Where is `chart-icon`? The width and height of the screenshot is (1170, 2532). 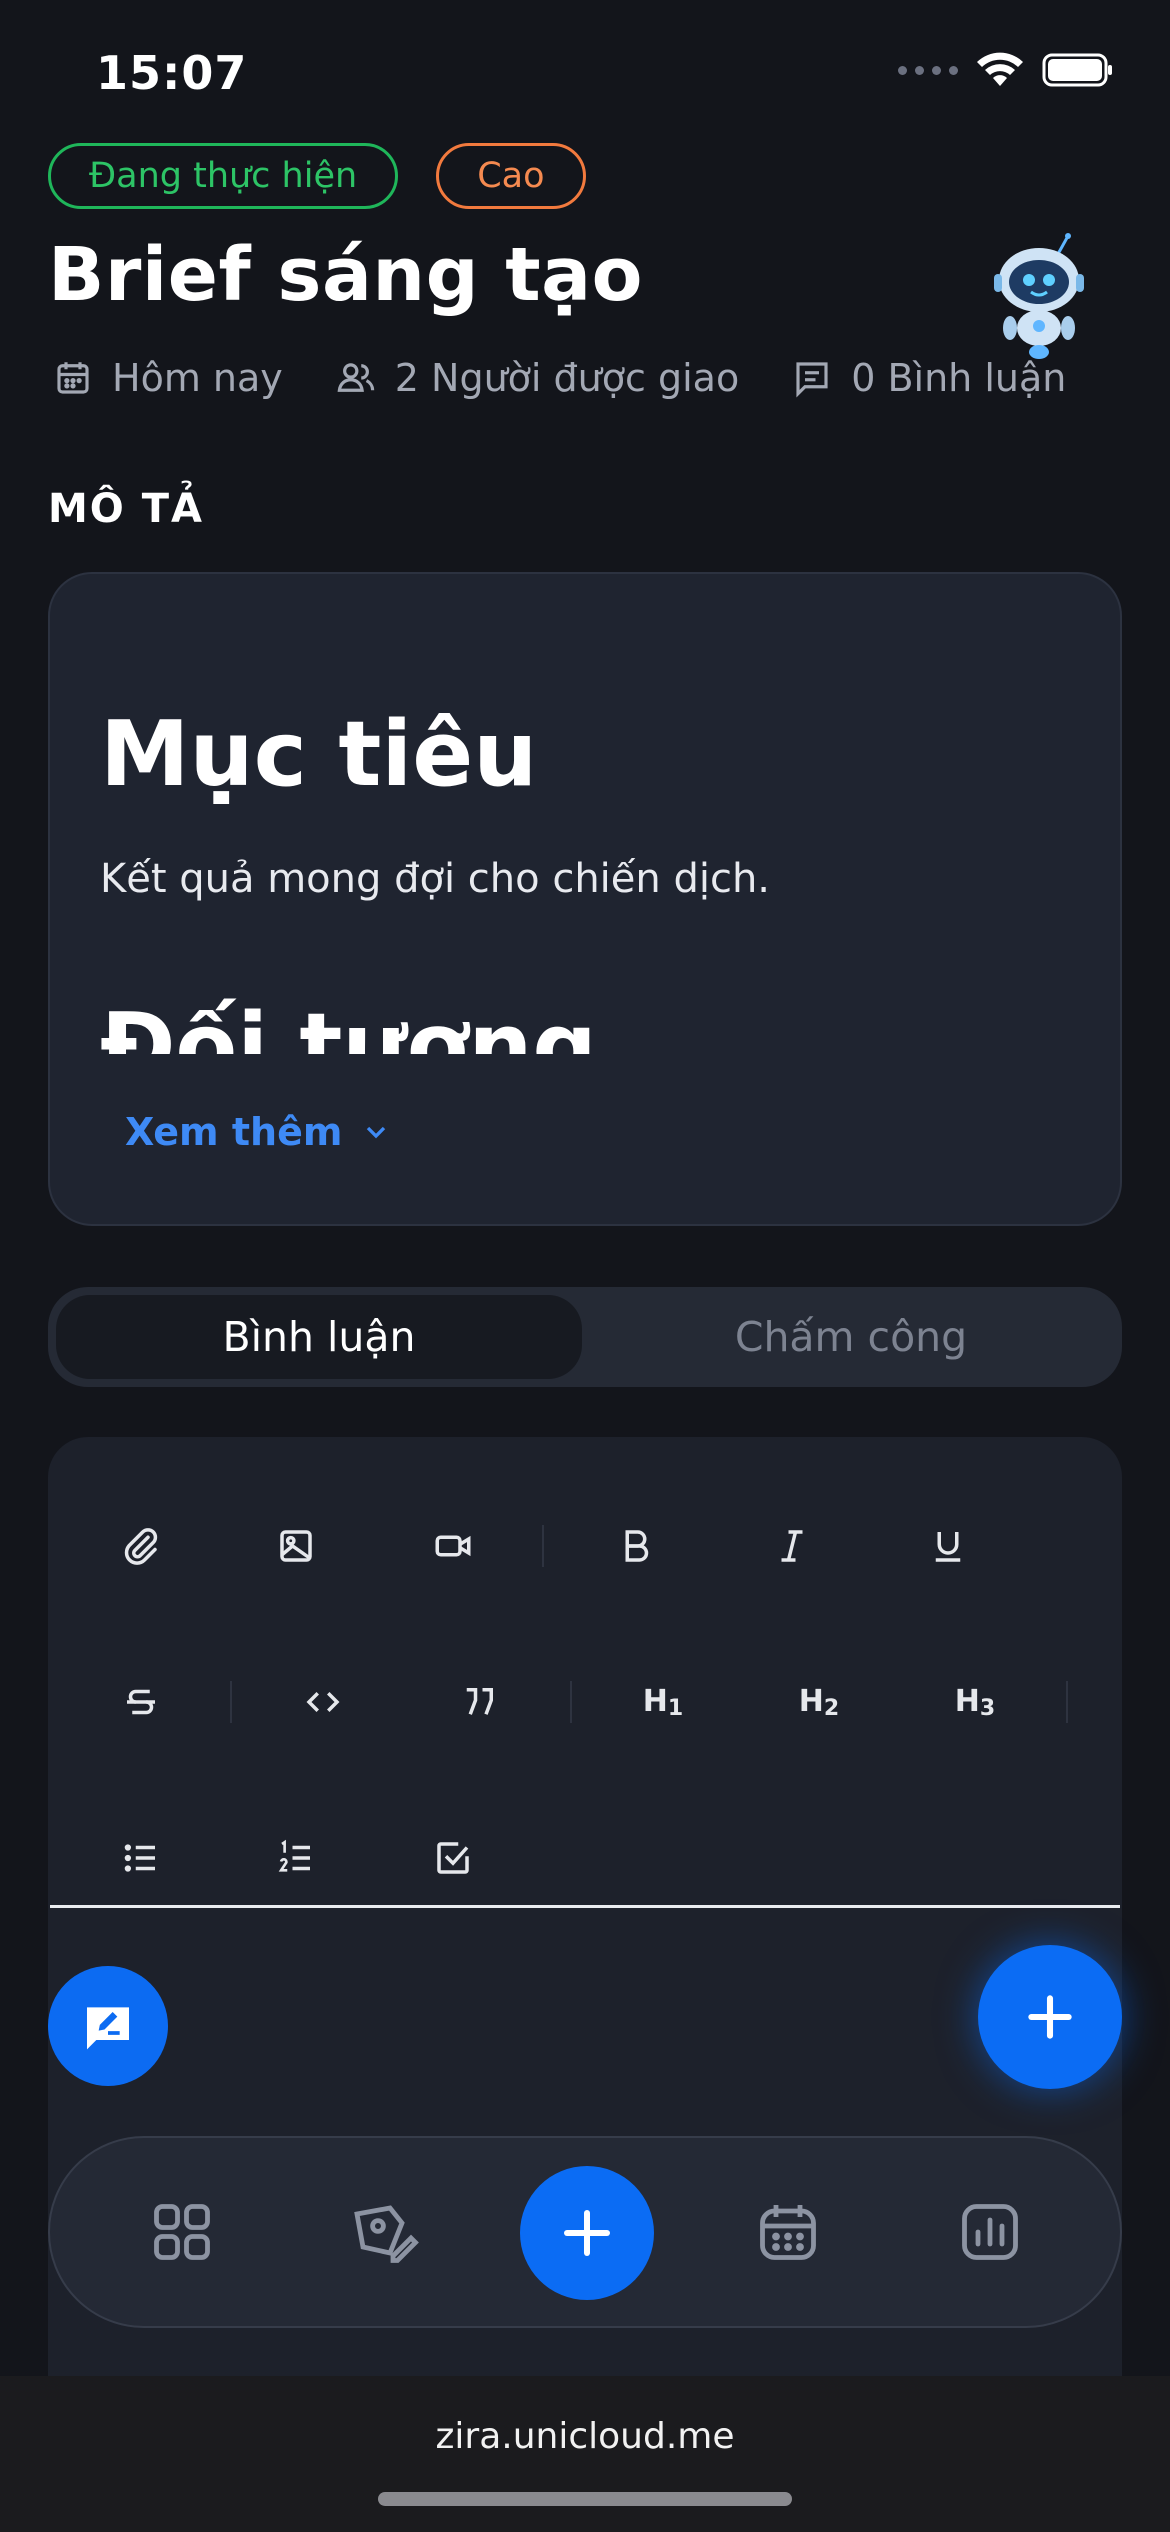 chart-icon is located at coordinates (990, 2232).